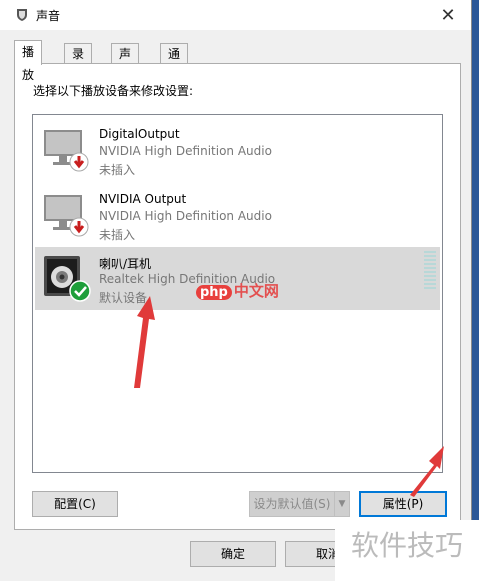 This screenshot has height=581, width=479. Describe the element at coordinates (67, 279) in the screenshot. I see `speaker-icon` at that location.